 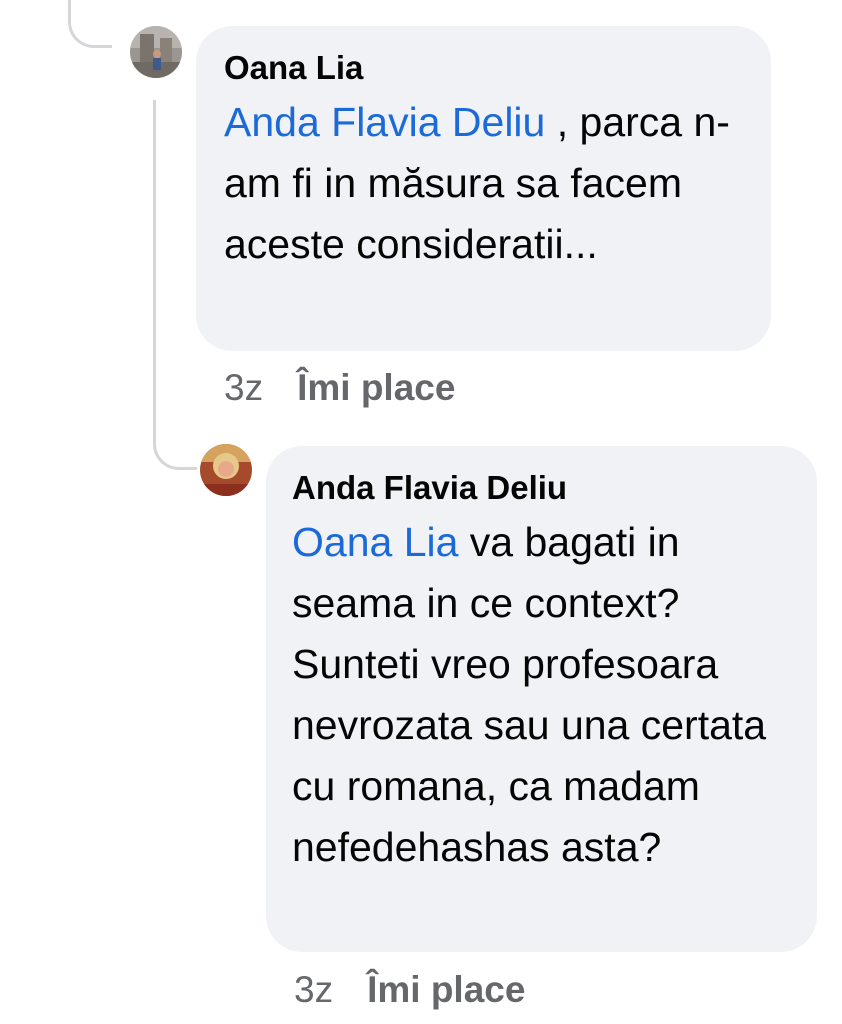 I want to click on reply-connector-line, so click(x=175, y=285).